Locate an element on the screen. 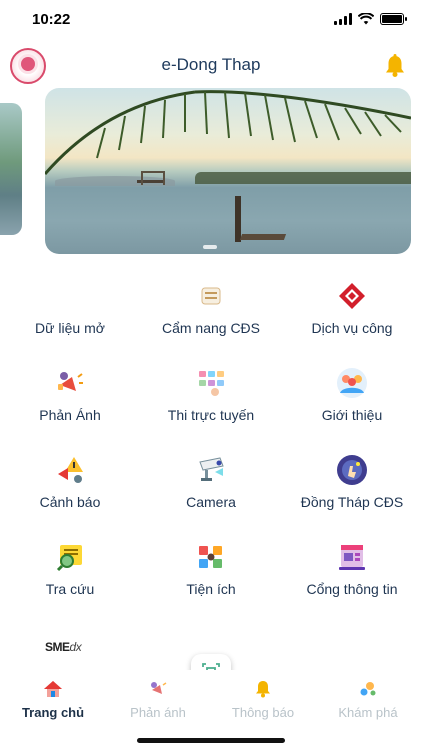 Image resolution: width=422 pixels, height=750 pixels. status-icons is located at coordinates (370, 19).